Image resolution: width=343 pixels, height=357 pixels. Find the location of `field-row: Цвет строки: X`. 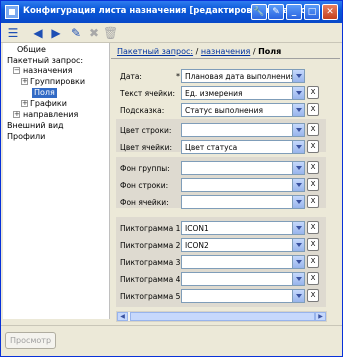

field-row: Цвет строки: X is located at coordinates (225, 130).